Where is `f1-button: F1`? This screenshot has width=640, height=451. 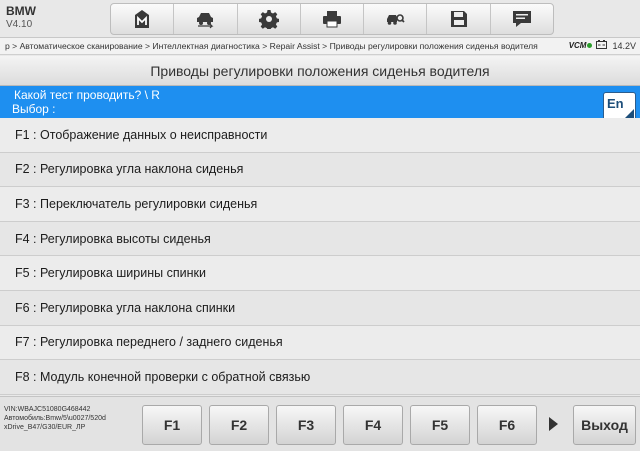
f1-button: F1 is located at coordinates (172, 425).